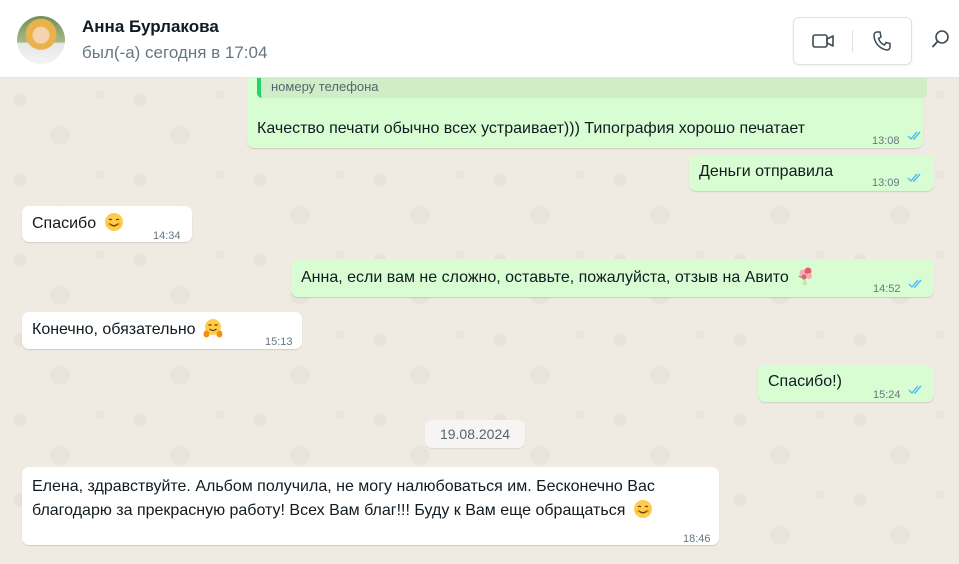 This screenshot has height=564, width=959. I want to click on search-button, so click(941, 39).